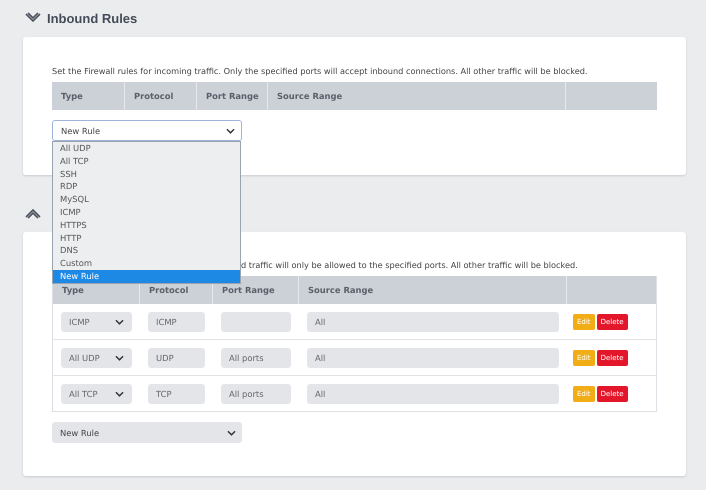 The width and height of the screenshot is (706, 490). What do you see at coordinates (176, 358) in the screenshot?
I see `protocol-field: UDP` at bounding box center [176, 358].